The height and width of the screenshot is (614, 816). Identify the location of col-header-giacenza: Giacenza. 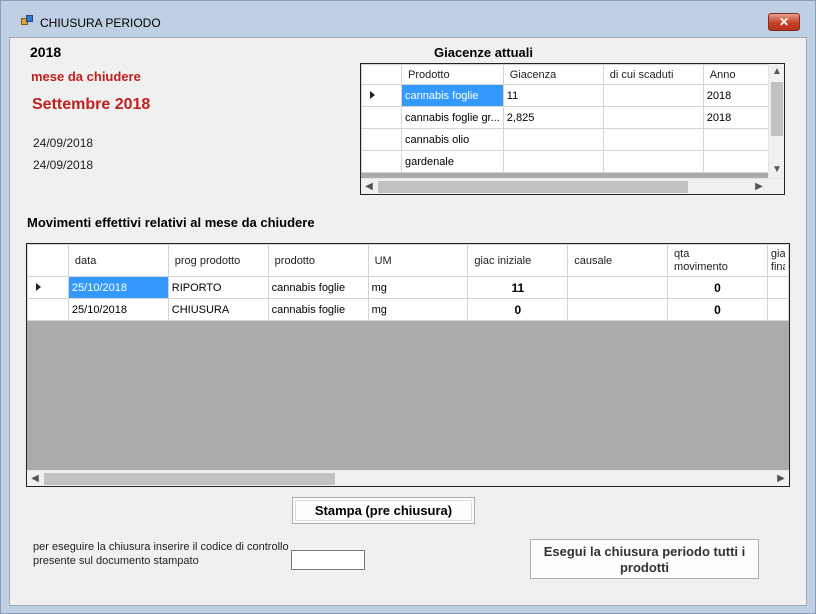
(553, 74).